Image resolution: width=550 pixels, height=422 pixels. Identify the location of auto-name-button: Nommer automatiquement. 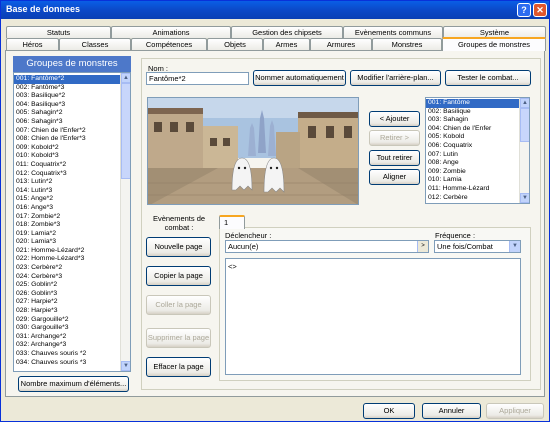
(299, 78).